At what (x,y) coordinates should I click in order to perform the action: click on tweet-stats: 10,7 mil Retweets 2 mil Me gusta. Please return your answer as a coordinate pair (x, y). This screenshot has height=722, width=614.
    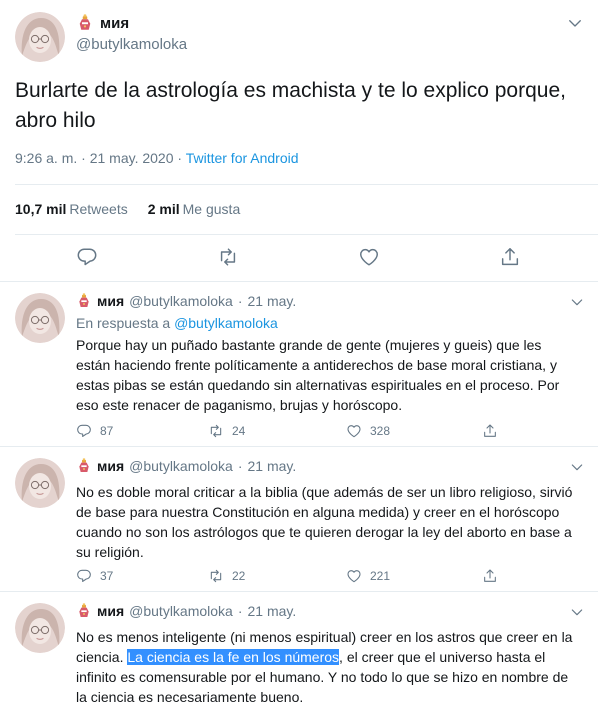
    Looking at the image, I should click on (127, 209).